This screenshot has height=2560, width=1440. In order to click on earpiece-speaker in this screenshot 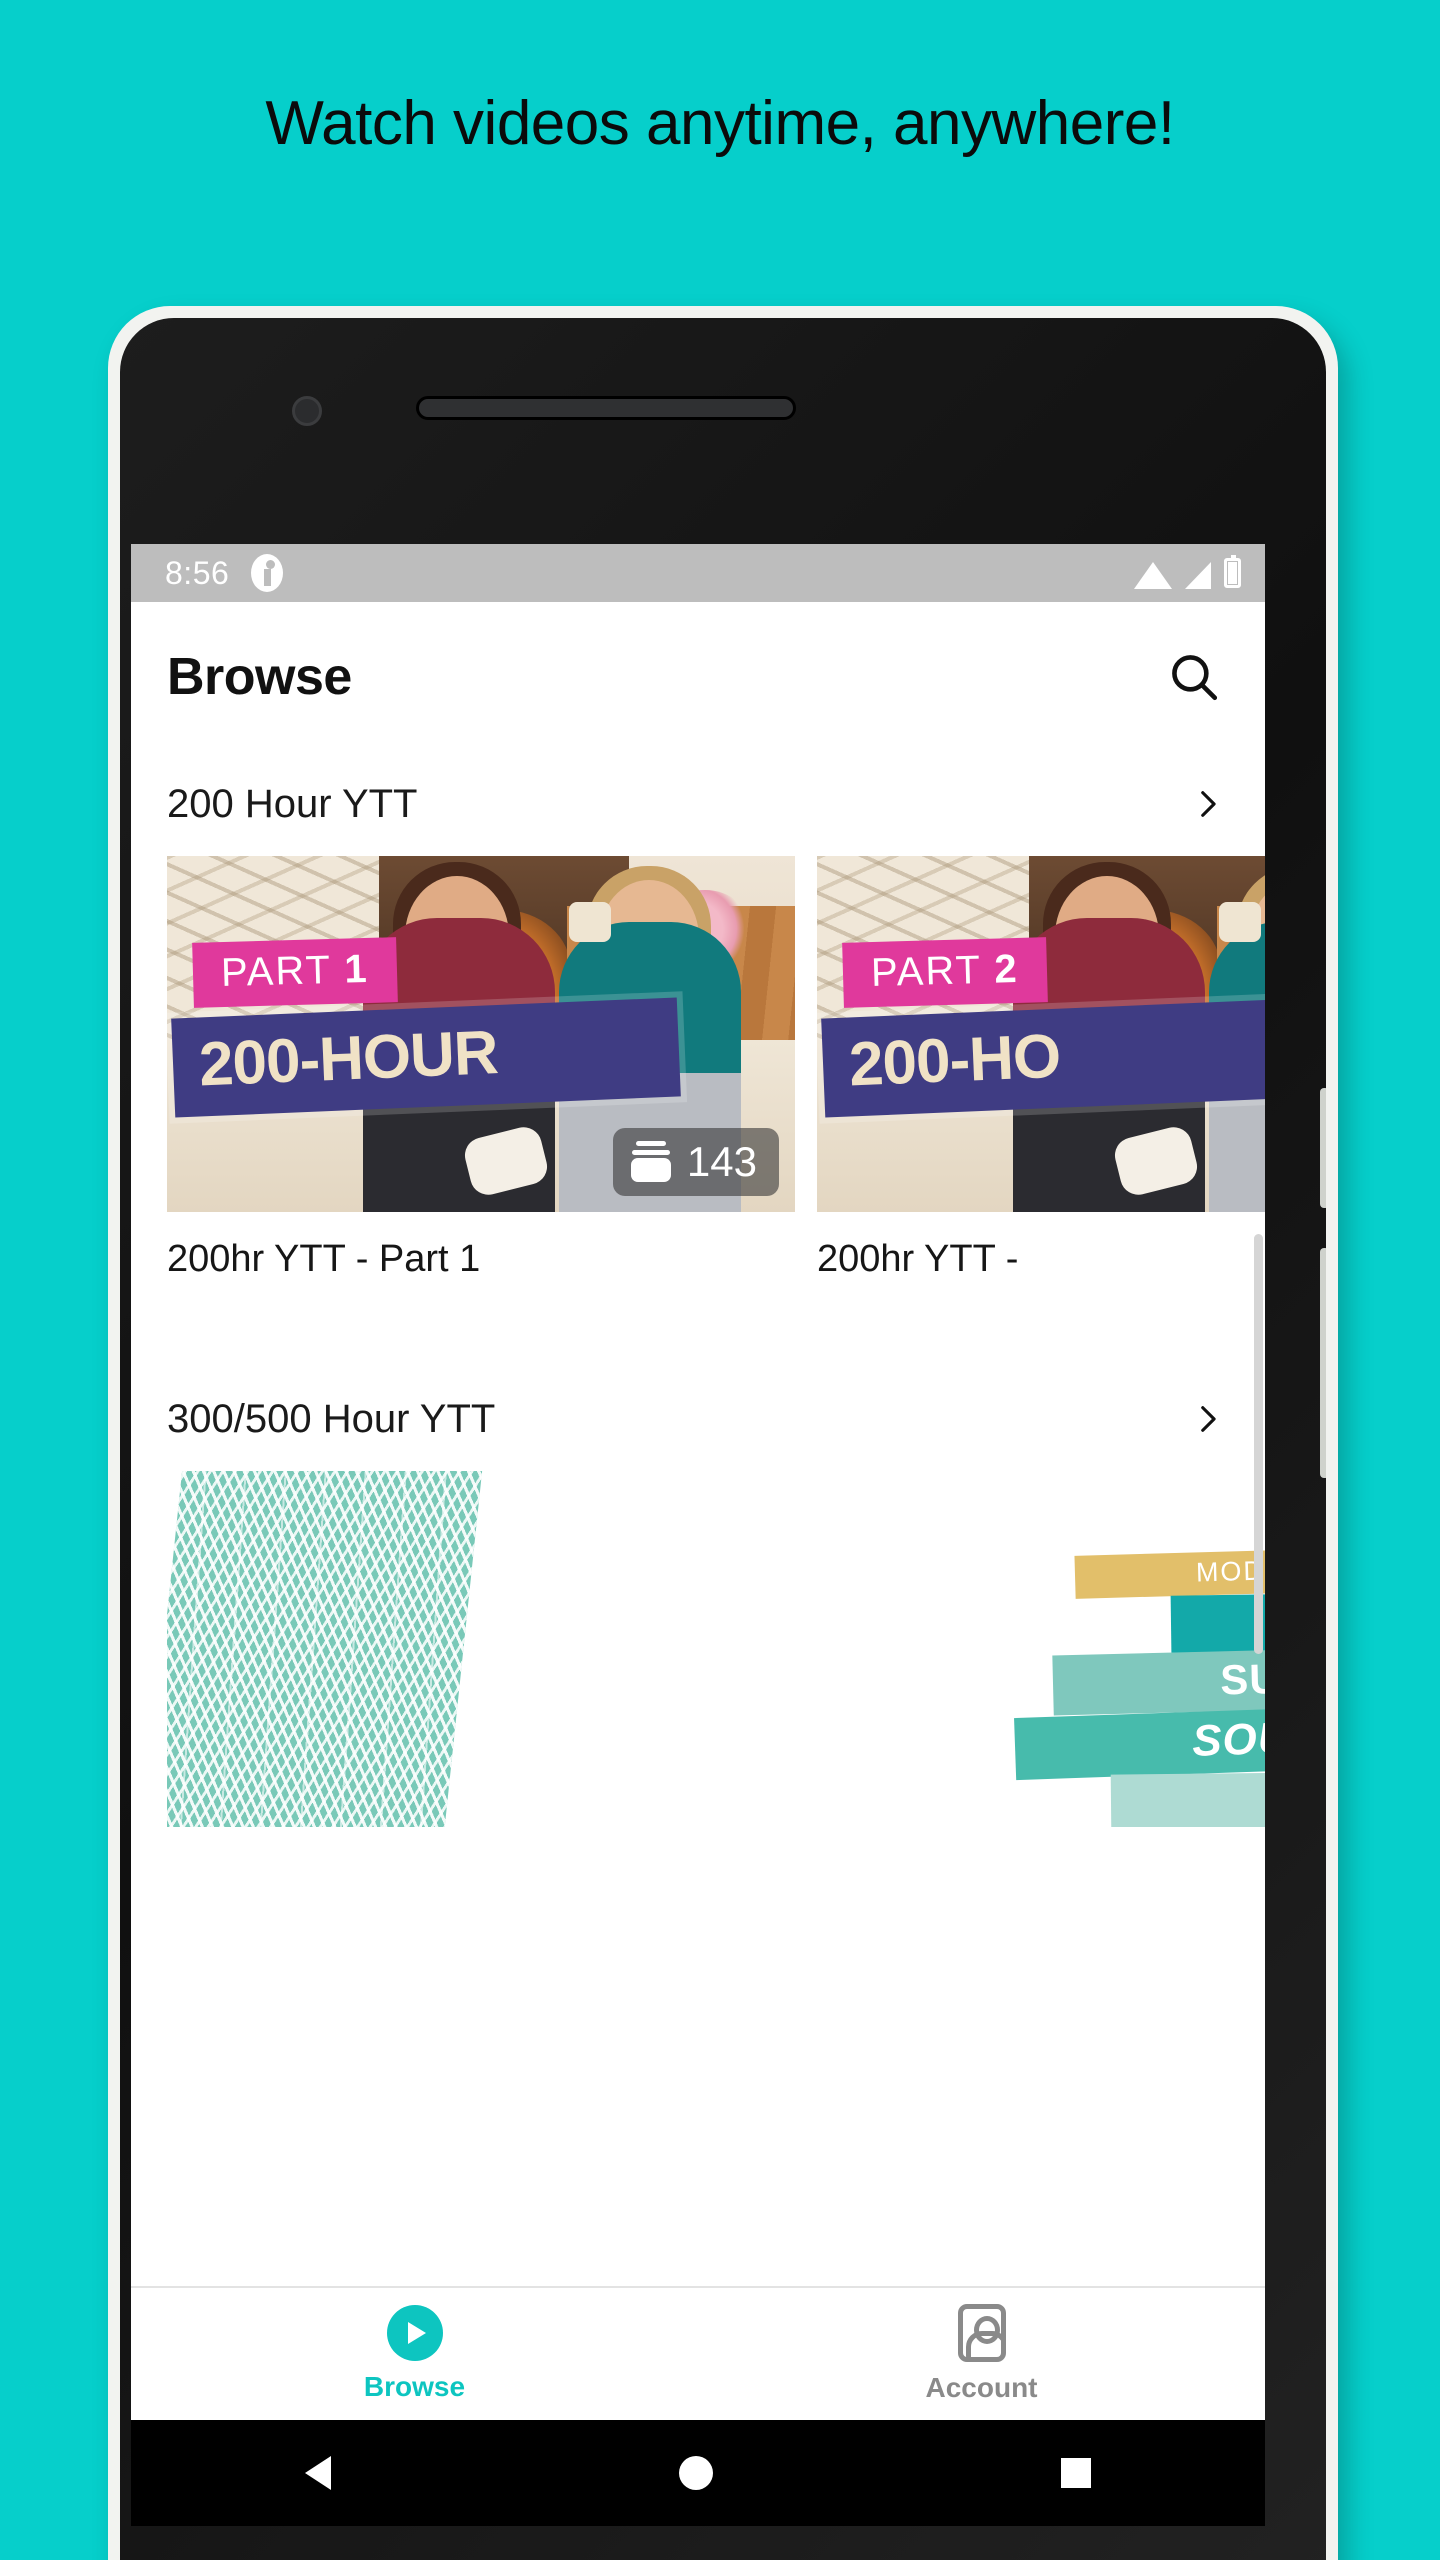, I will do `click(606, 408)`.